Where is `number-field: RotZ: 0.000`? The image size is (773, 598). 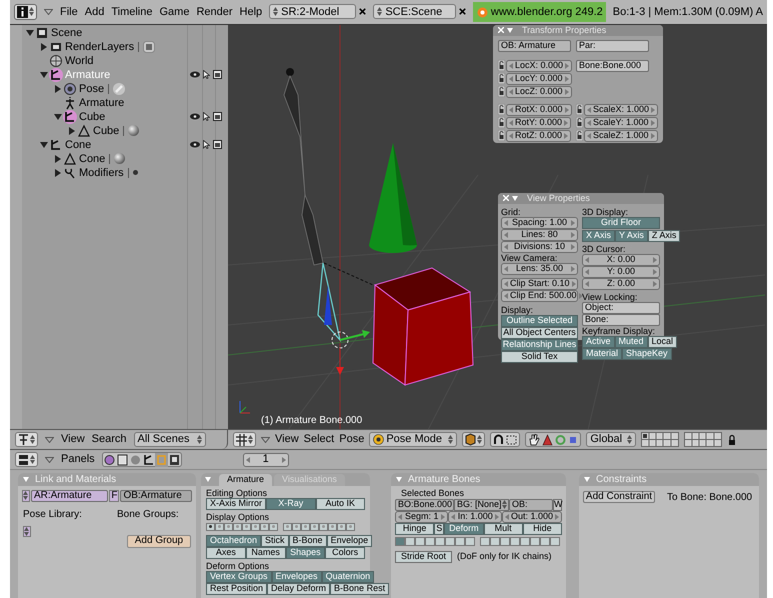 number-field: RotZ: 0.000 is located at coordinates (539, 136).